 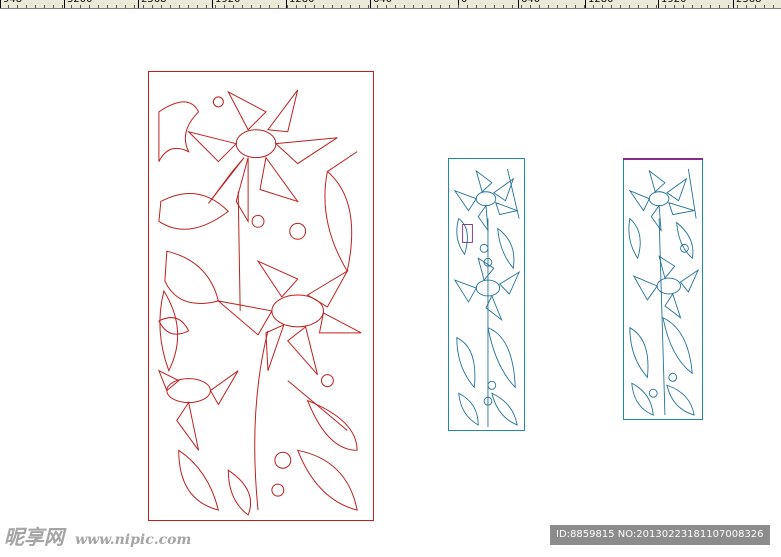 I want to click on horizontal-ruler: 94832002568192012806400640128019202568, so click(x=390, y=4).